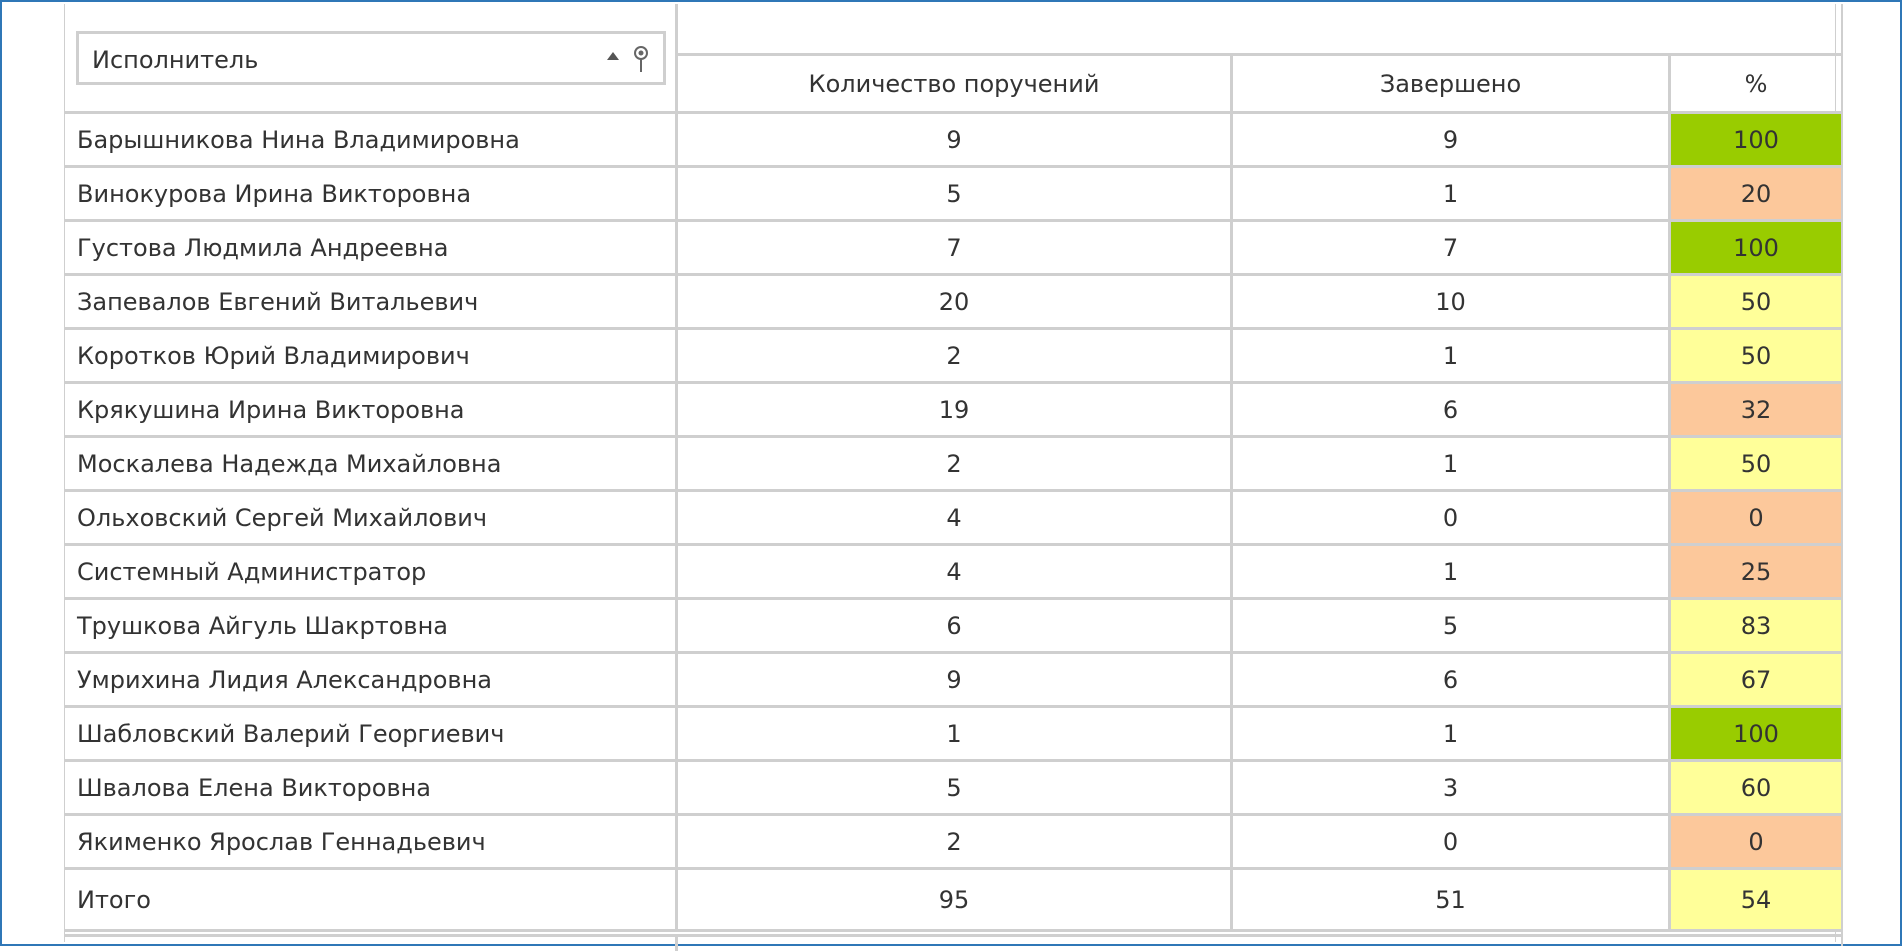  I want to click on table-row: Коротков Юрий Владимирович 2 1 50, so click(952, 357).